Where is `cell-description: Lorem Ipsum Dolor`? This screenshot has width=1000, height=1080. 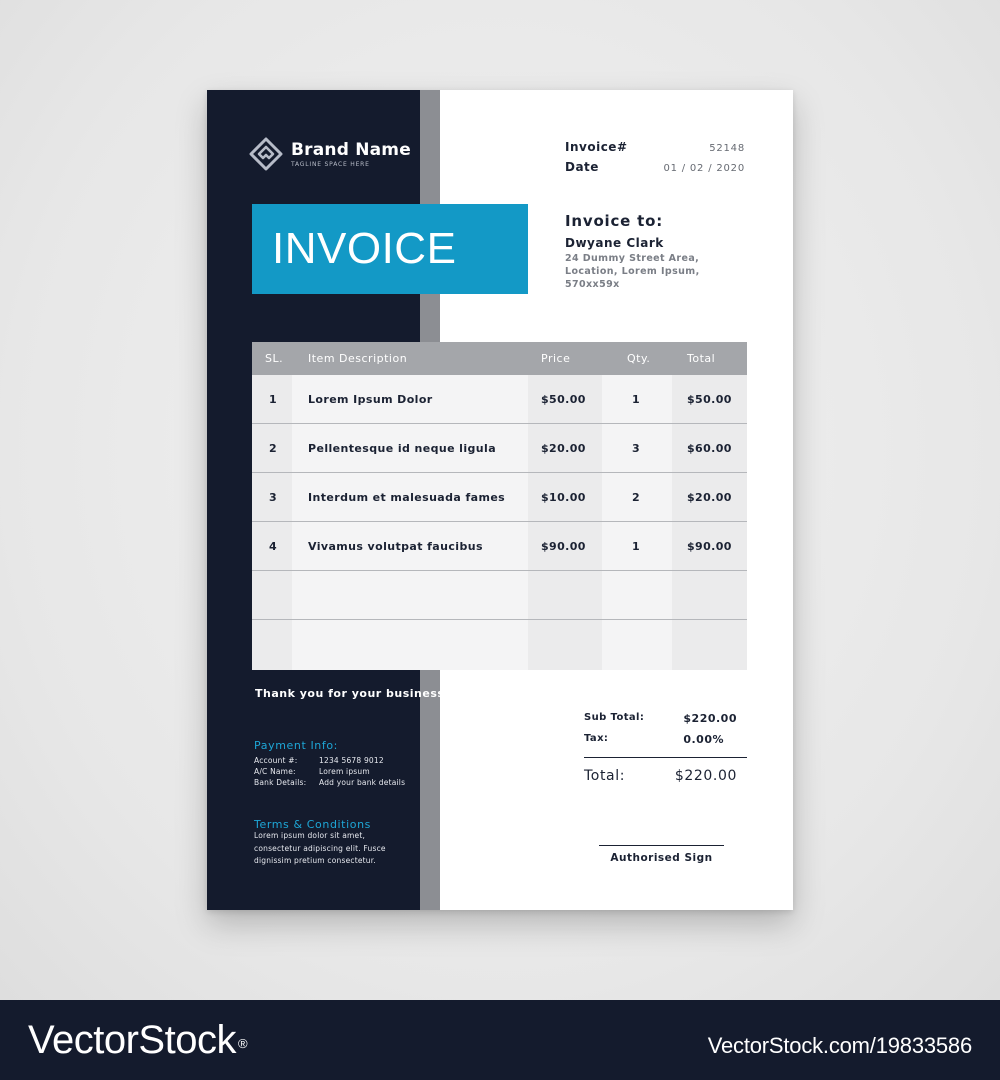 cell-description: Lorem Ipsum Dolor is located at coordinates (370, 399).